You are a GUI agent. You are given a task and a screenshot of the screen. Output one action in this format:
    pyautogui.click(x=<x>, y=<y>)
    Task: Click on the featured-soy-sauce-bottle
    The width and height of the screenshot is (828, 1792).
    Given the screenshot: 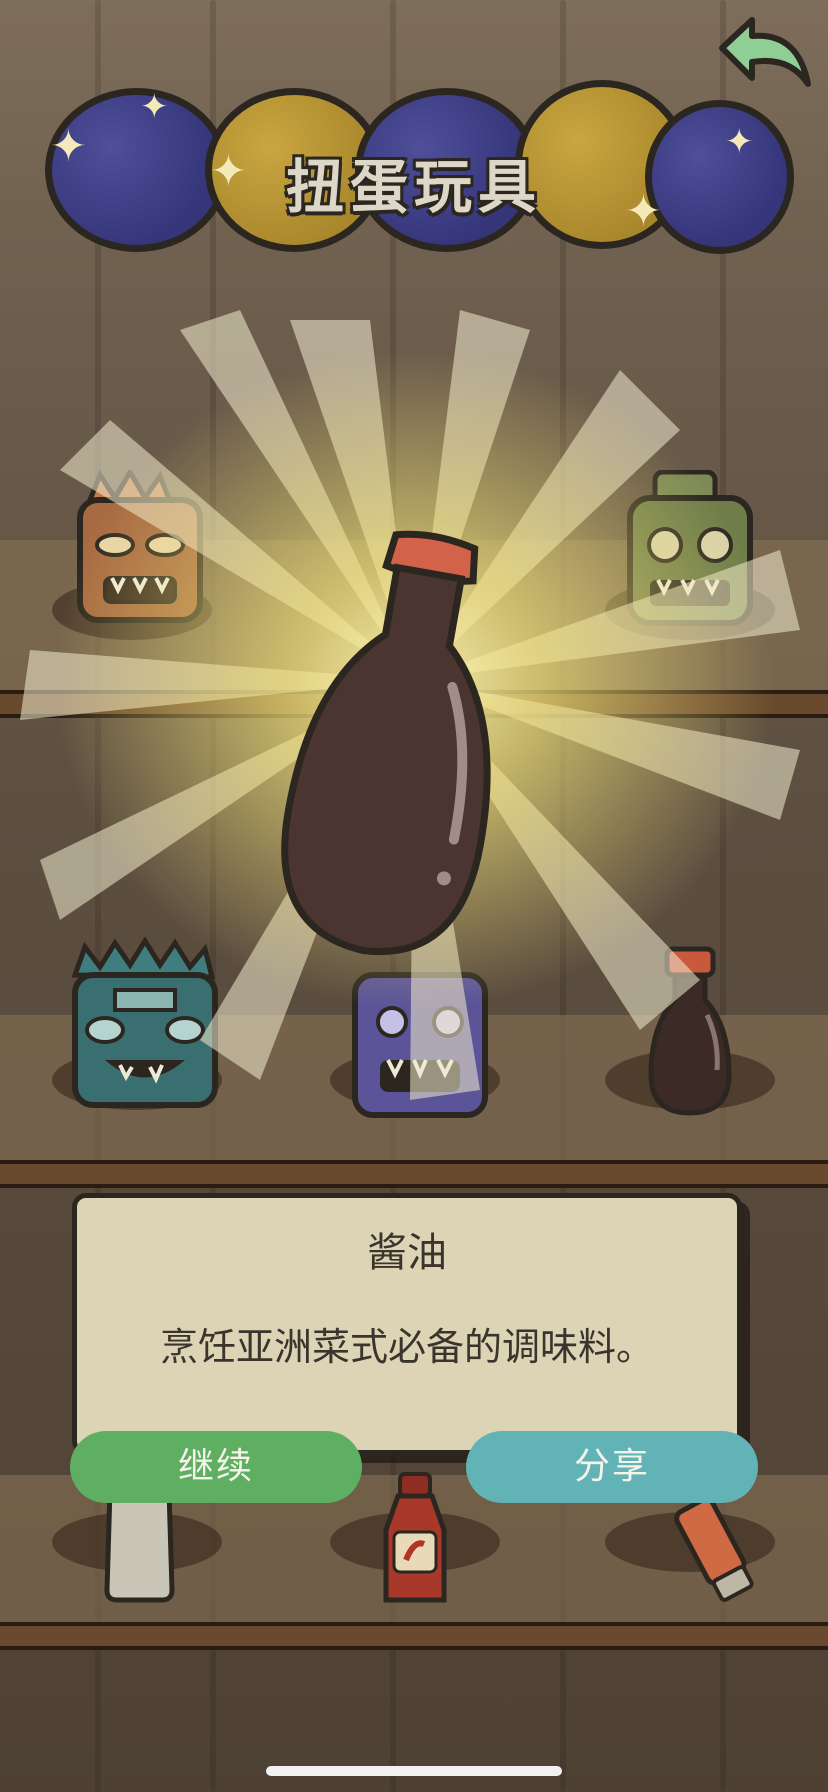 What is the action you would take?
    pyautogui.click(x=386, y=742)
    